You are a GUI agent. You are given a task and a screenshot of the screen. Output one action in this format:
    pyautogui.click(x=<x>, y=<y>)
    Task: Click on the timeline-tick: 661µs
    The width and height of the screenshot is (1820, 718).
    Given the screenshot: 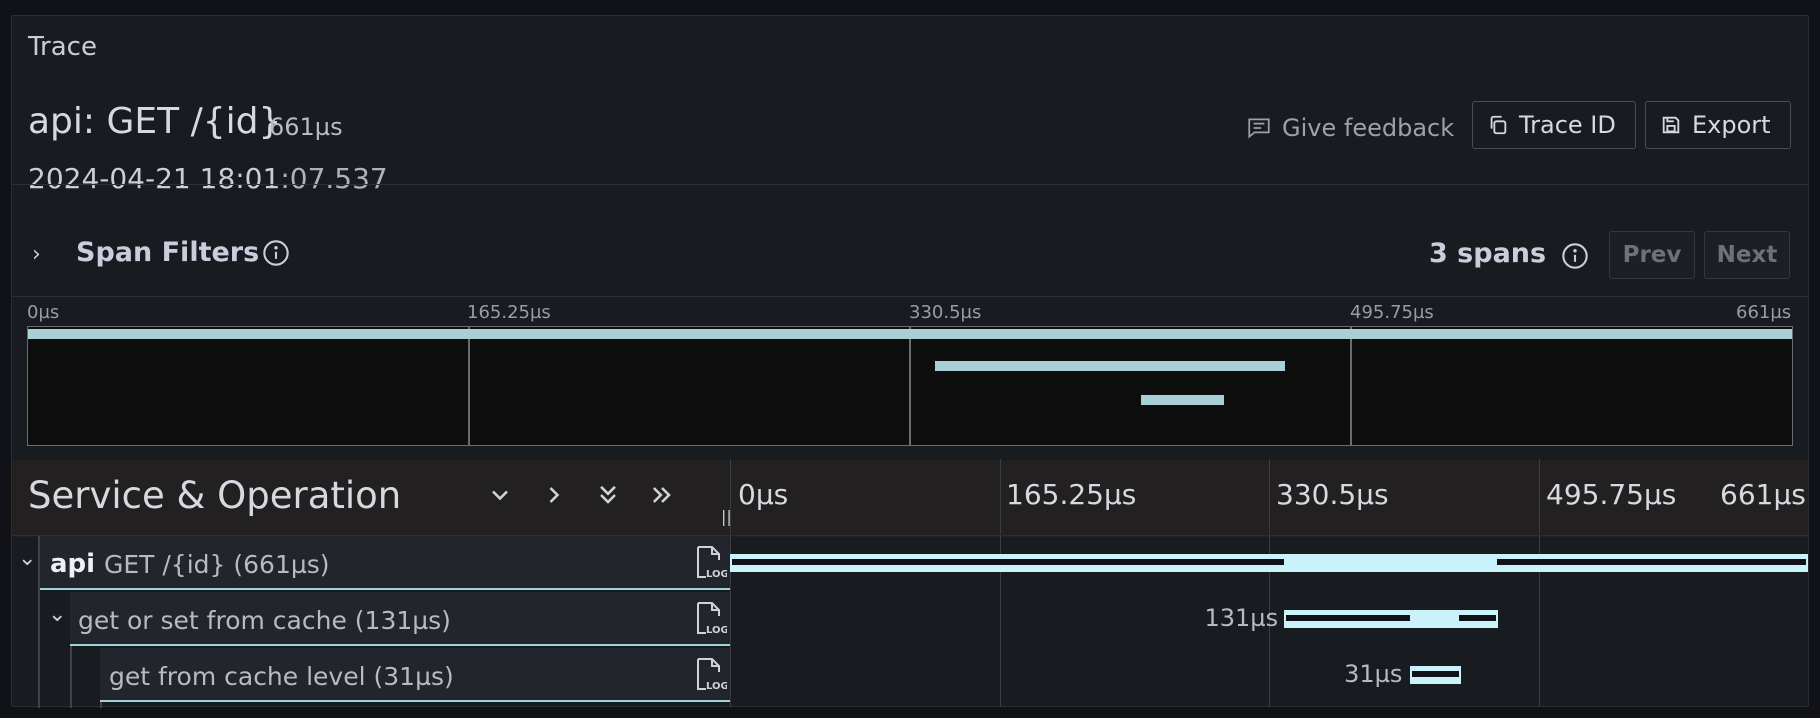 What is the action you would take?
    pyautogui.click(x=1763, y=494)
    